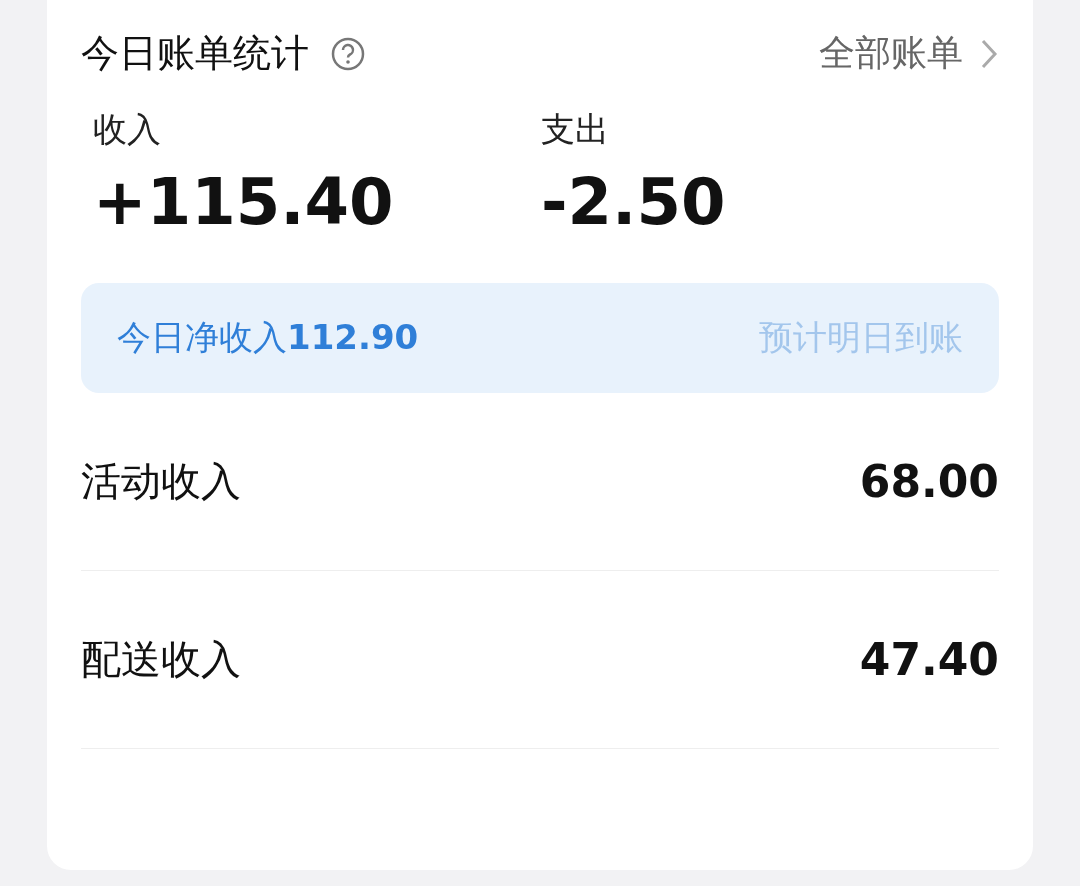 The height and width of the screenshot is (886, 1080). Describe the element at coordinates (127, 129) in the screenshot. I see `summary-label: 收入` at that location.